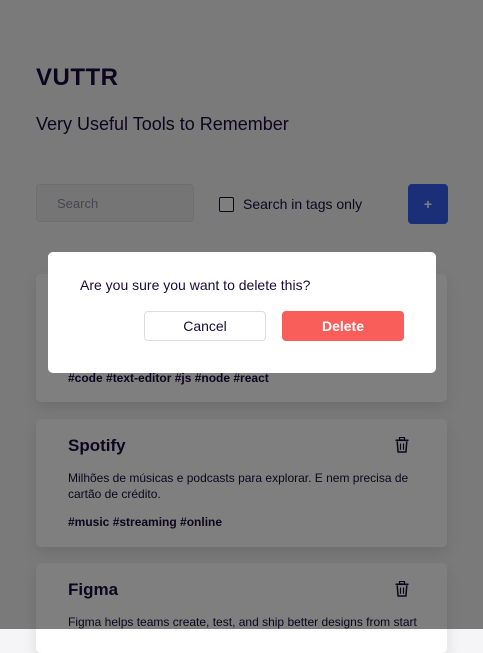  I want to click on modal-question: Are you sure you want to delete this?, so click(195, 285).